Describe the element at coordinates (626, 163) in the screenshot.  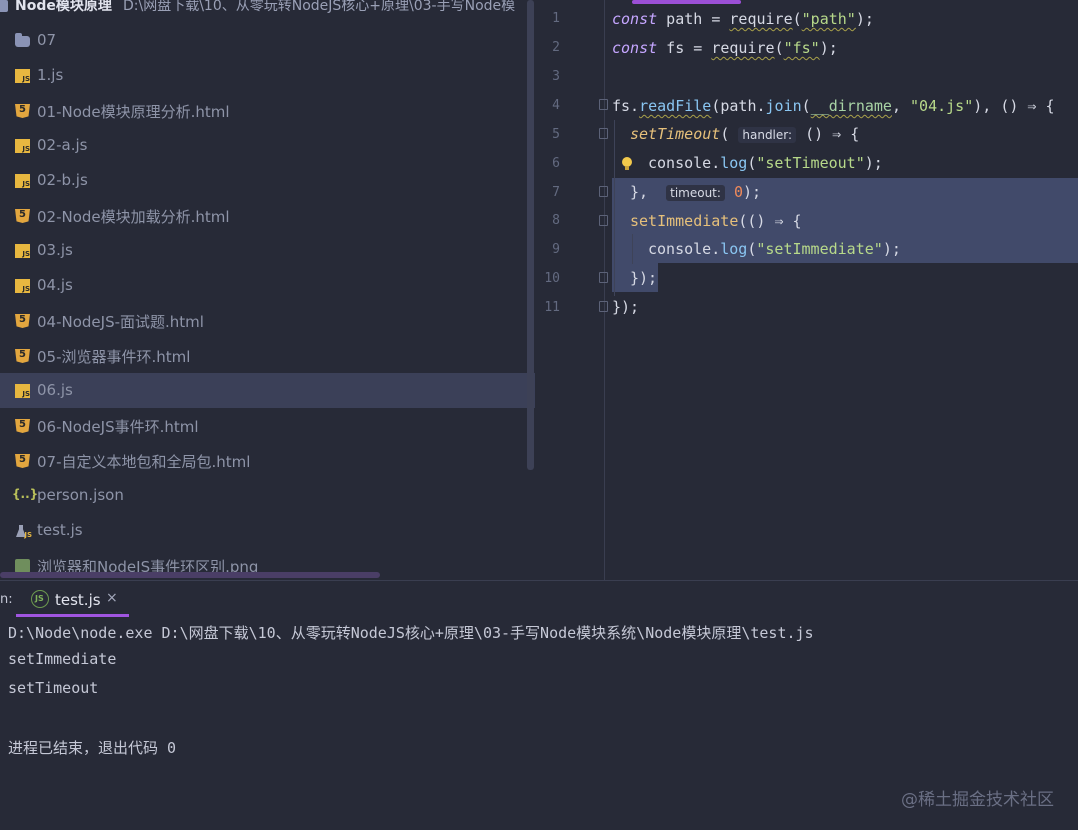
I see `lightbulb-icon` at that location.